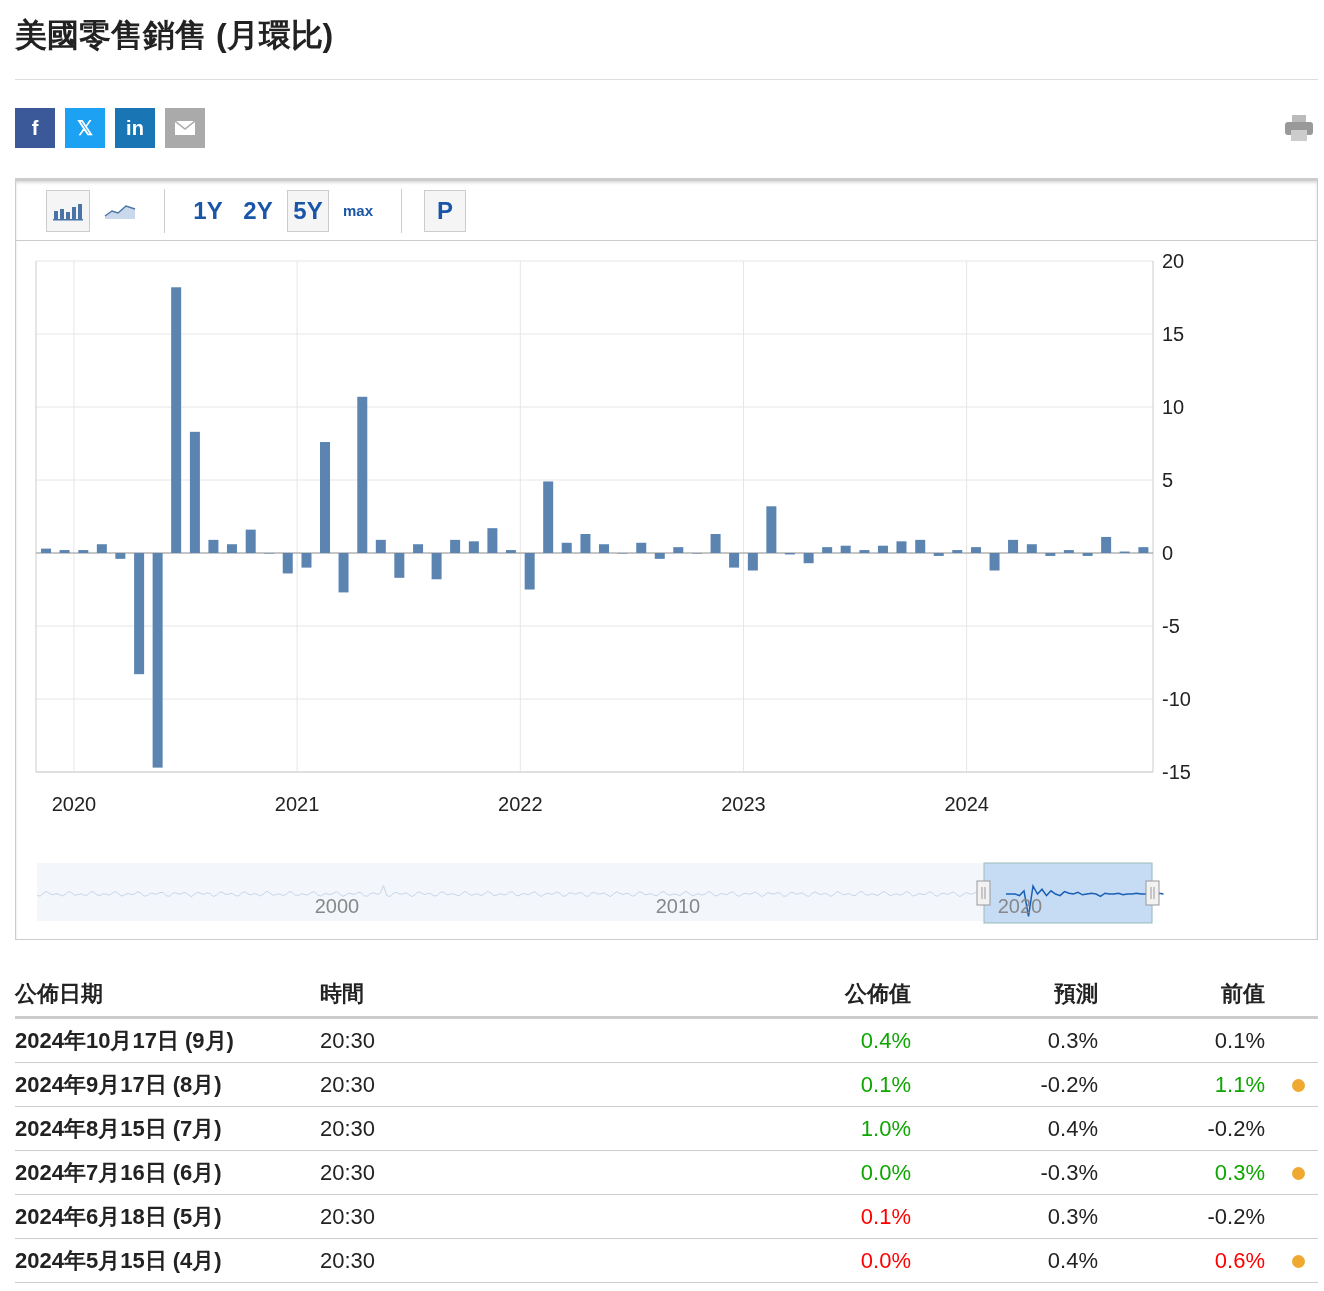 Image resolution: width=1324 pixels, height=1291 pixels. What do you see at coordinates (1068, 893) in the screenshot?
I see `navigator-selection` at bounding box center [1068, 893].